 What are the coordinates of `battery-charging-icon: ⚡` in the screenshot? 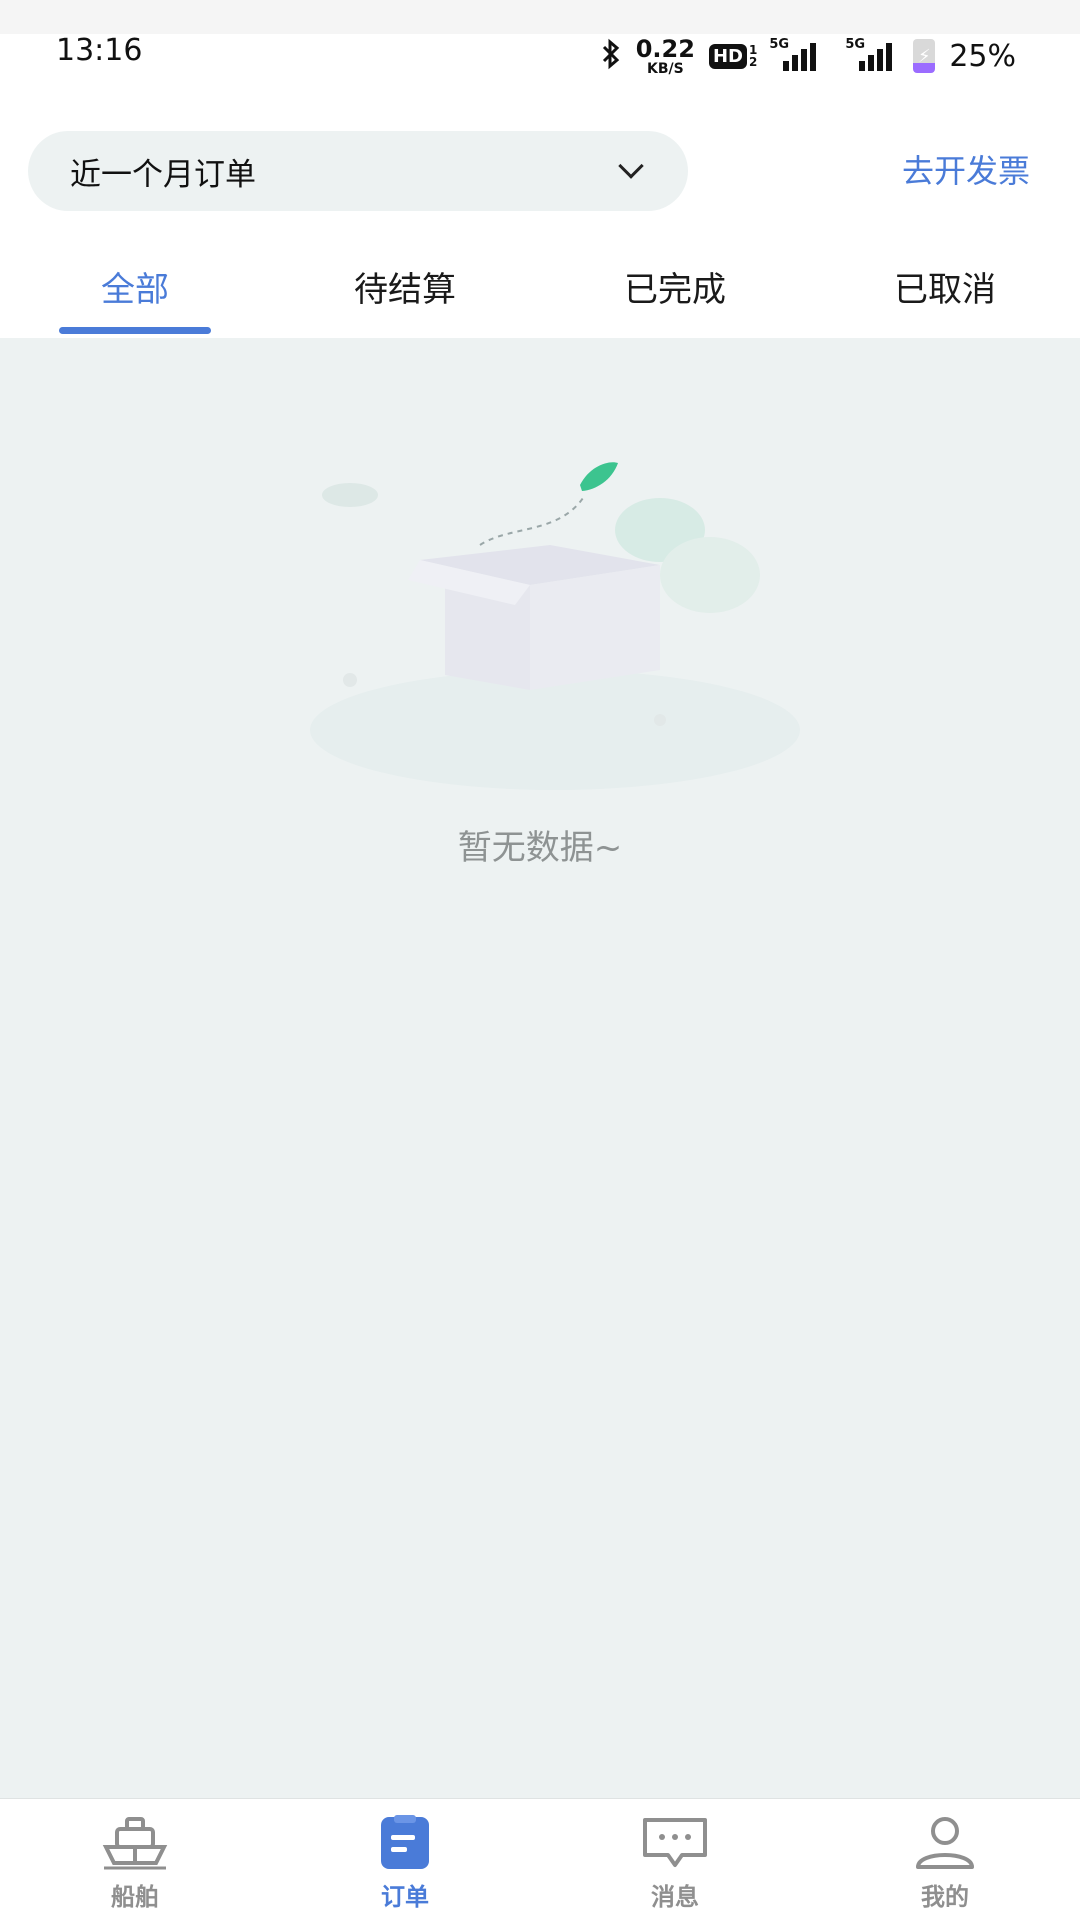 It's located at (924, 56).